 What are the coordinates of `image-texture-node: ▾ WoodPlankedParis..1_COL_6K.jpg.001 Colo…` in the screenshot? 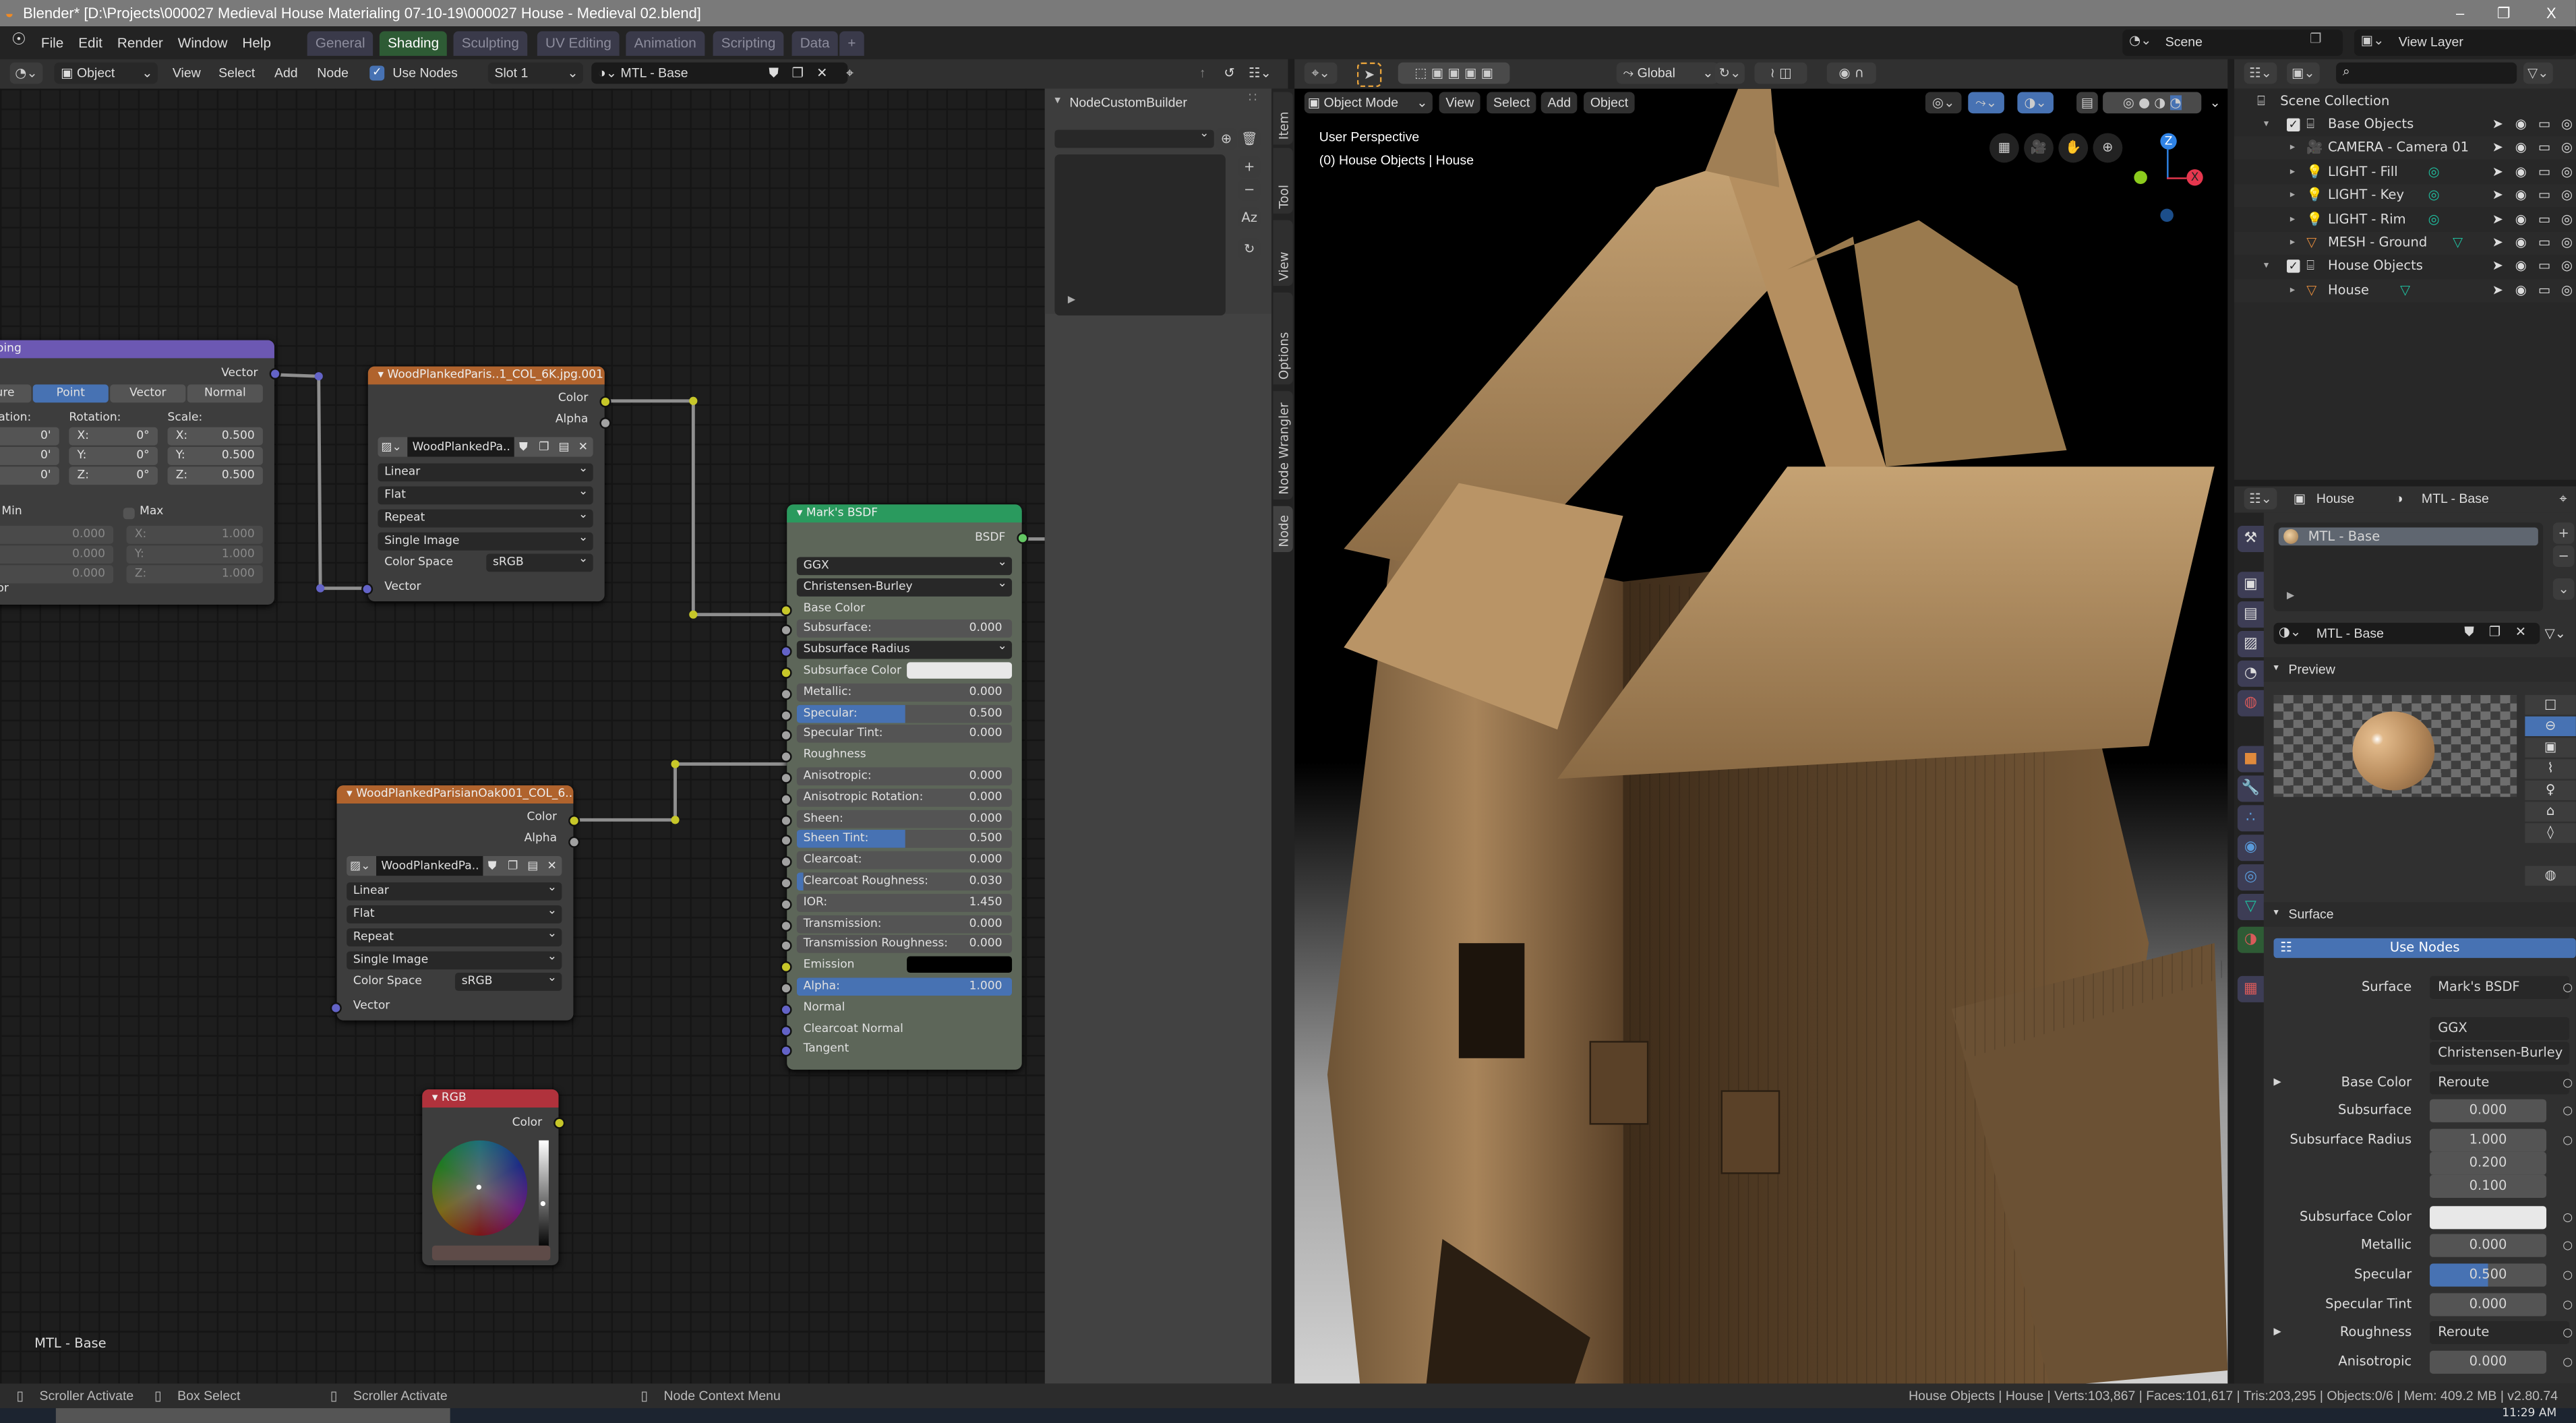 It's located at (486, 484).